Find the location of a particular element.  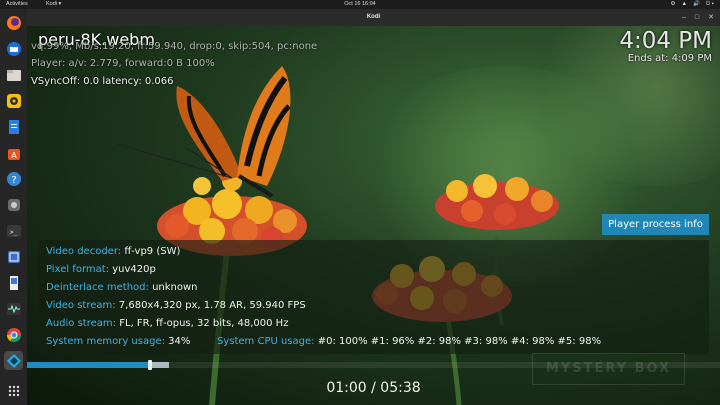

svg-text: A is located at coordinates (14, 155).